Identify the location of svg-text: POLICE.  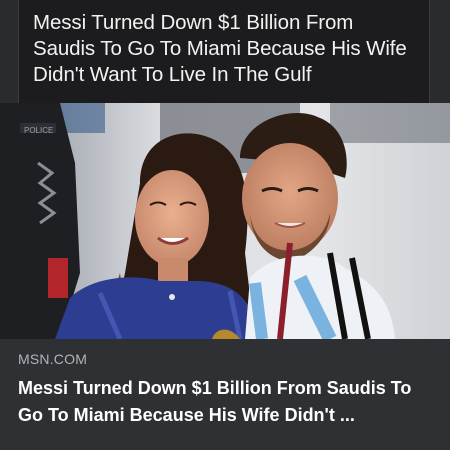
(38, 130).